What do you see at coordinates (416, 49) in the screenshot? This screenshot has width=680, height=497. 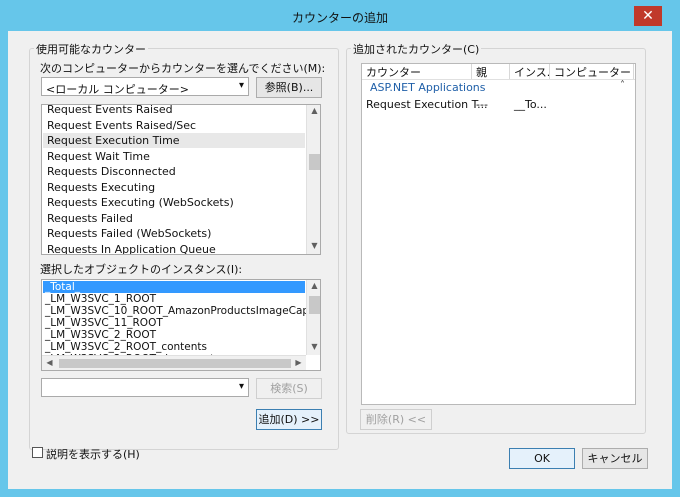 I see `added-counters-label: 追加されたカウンター(C)` at bounding box center [416, 49].